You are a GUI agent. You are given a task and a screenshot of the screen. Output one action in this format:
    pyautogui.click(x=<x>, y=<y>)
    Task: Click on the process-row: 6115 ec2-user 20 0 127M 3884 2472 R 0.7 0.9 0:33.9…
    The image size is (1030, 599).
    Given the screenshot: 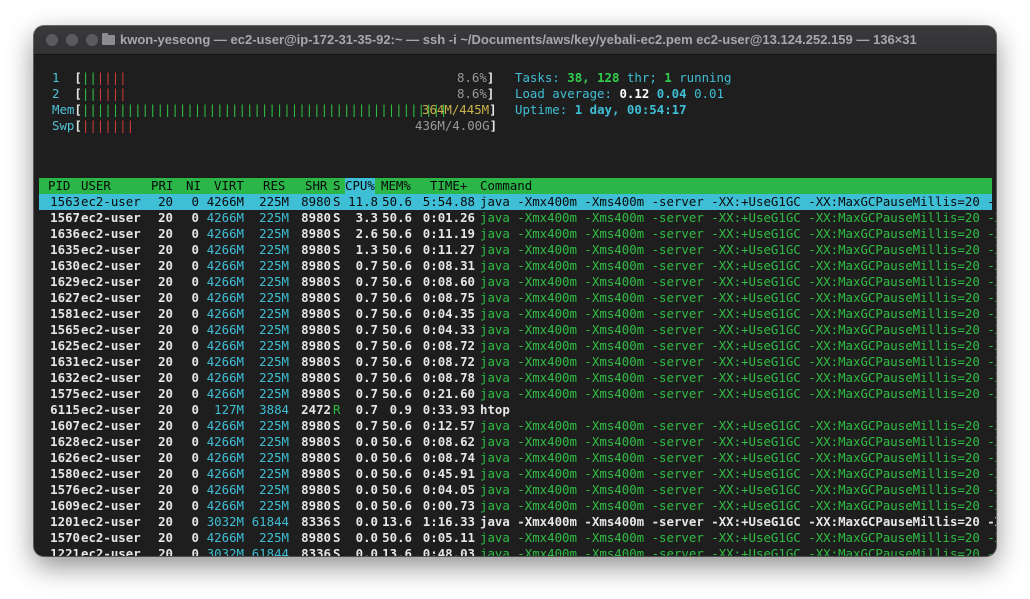 What is the action you would take?
    pyautogui.click(x=515, y=410)
    